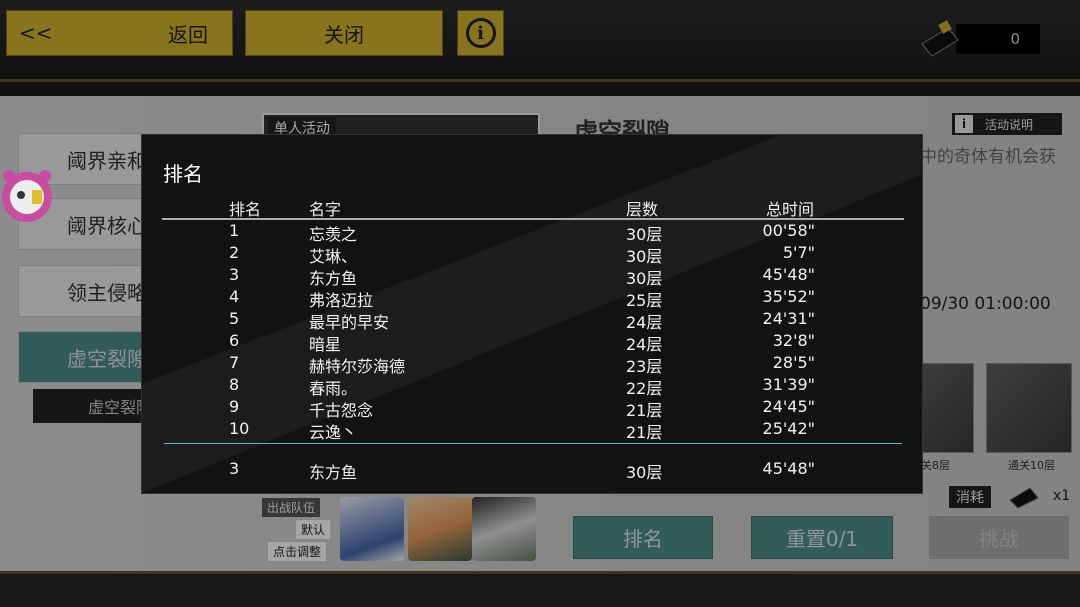  I want to click on row-time: 25'42", so click(788, 428).